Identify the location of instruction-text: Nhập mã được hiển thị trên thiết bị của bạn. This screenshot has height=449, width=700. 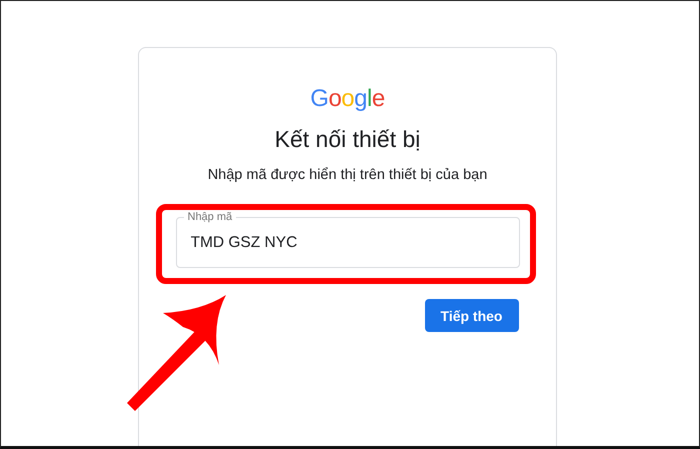
(348, 175).